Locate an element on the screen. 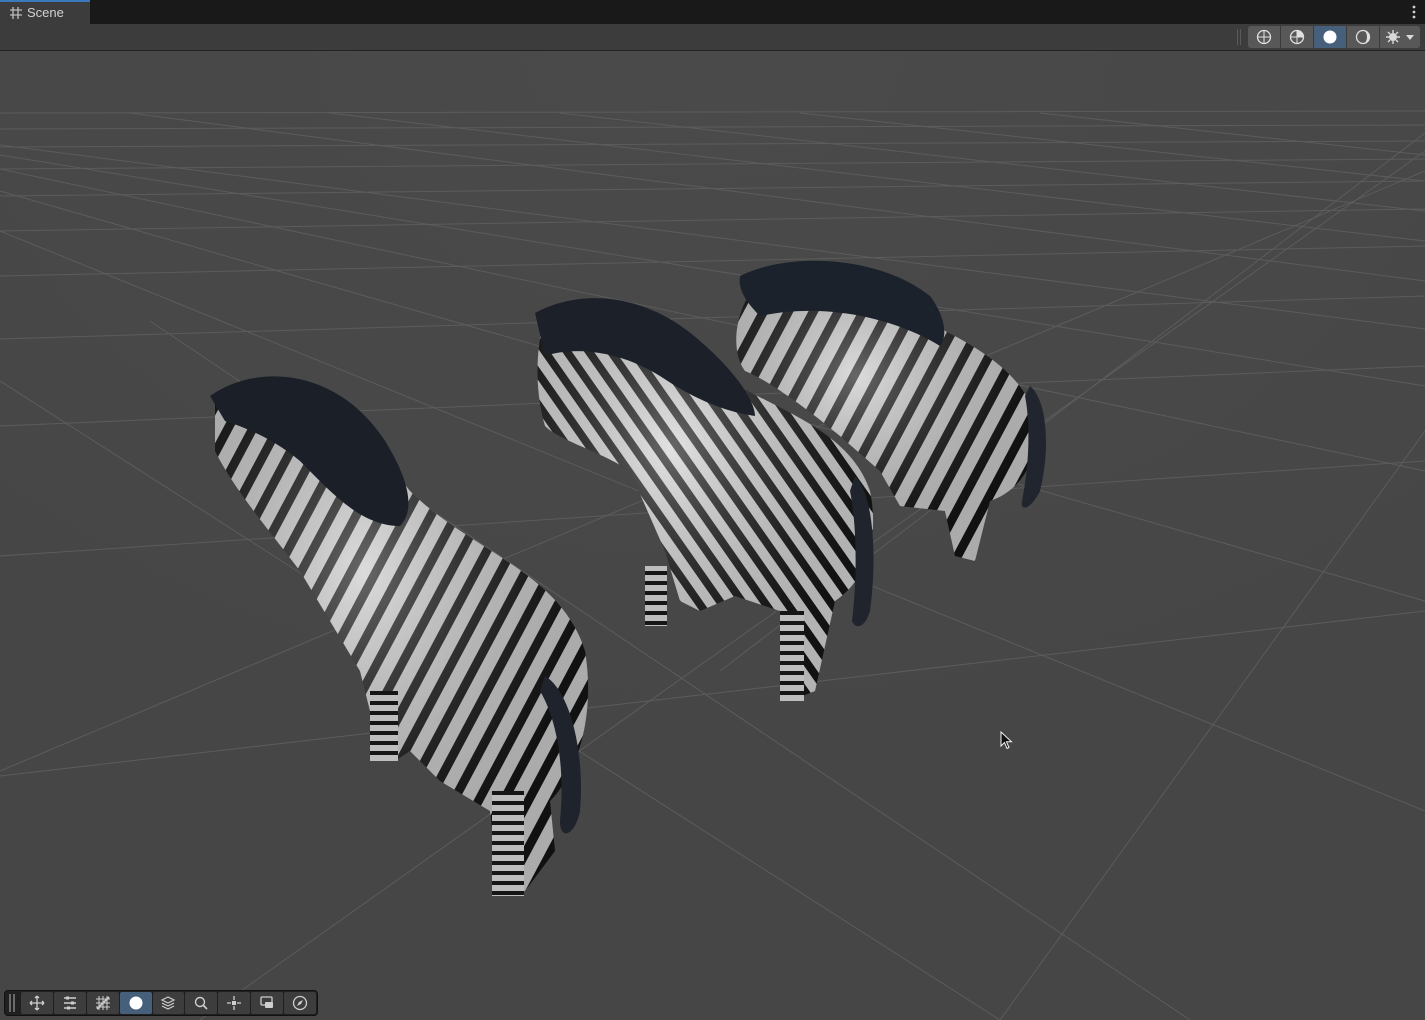  lit-icon is located at coordinates (1363, 37).